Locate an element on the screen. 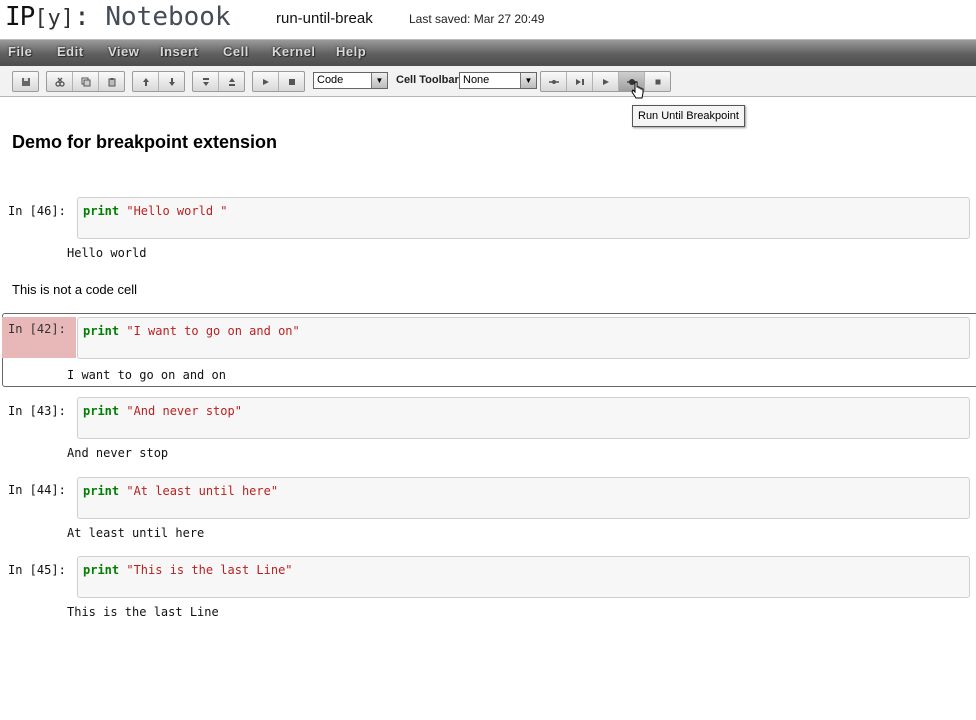 This screenshot has height=720, width=976. menu-kernel: Kernel is located at coordinates (293, 51).